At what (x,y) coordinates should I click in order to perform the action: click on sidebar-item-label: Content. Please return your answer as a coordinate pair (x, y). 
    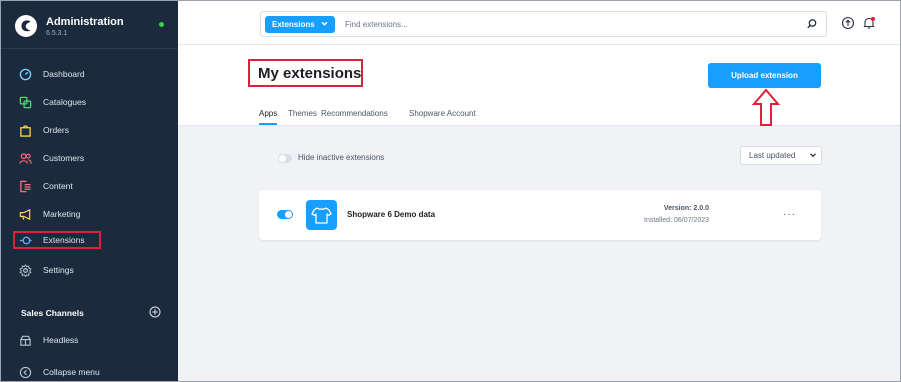
    Looking at the image, I should click on (58, 186).